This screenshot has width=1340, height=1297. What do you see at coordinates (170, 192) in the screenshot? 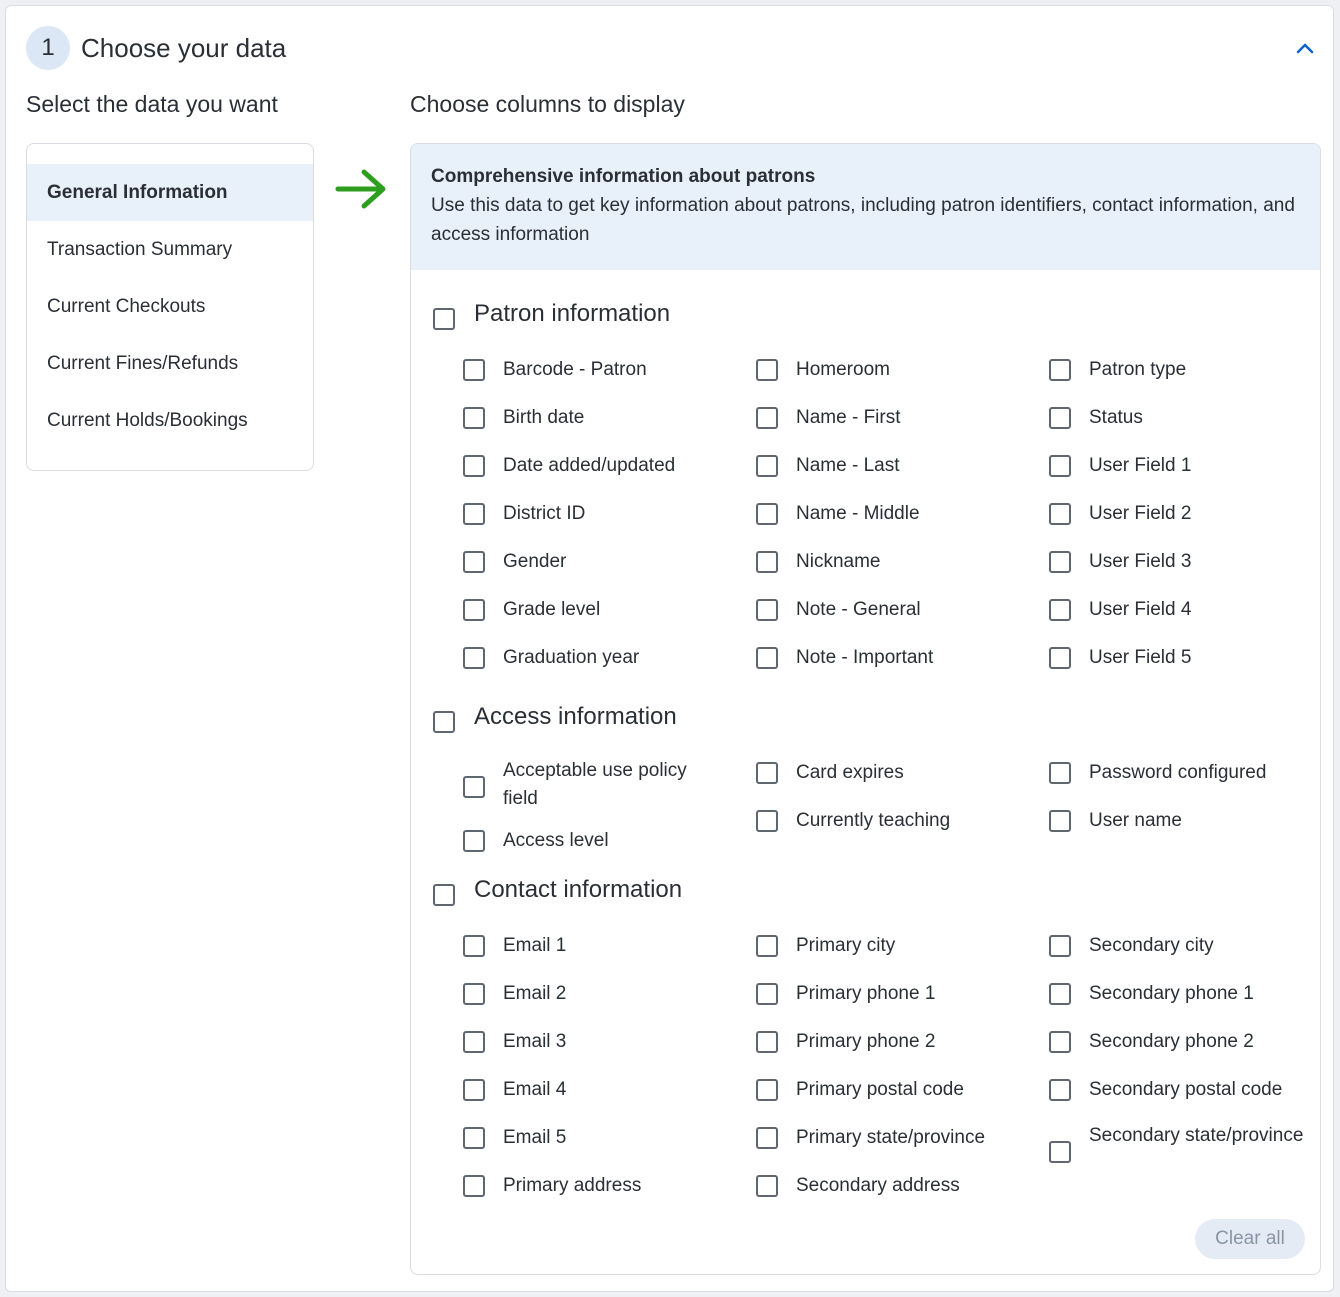
I see `data-source-item: General Information` at bounding box center [170, 192].